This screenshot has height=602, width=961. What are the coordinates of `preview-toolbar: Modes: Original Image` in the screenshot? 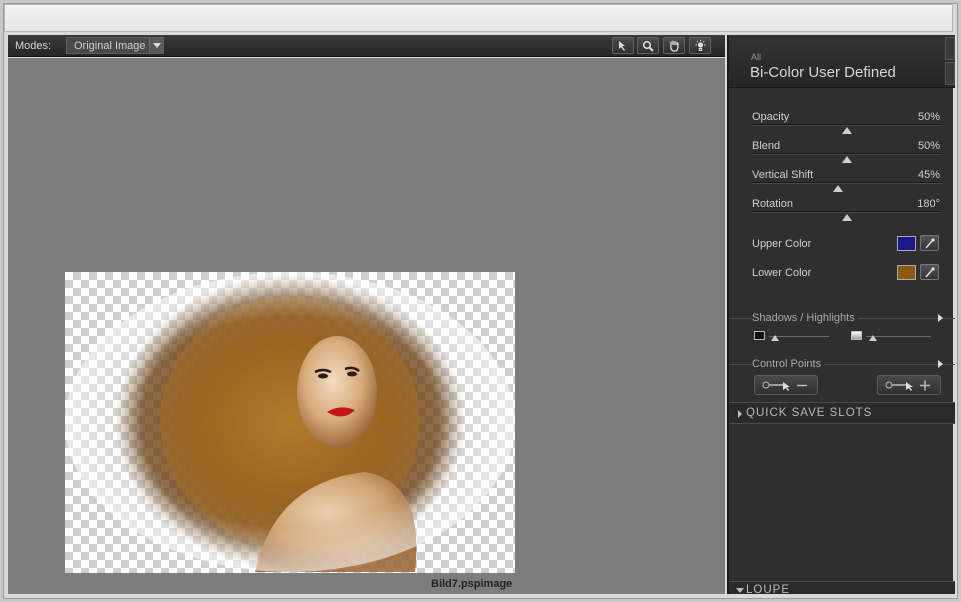 It's located at (366, 46).